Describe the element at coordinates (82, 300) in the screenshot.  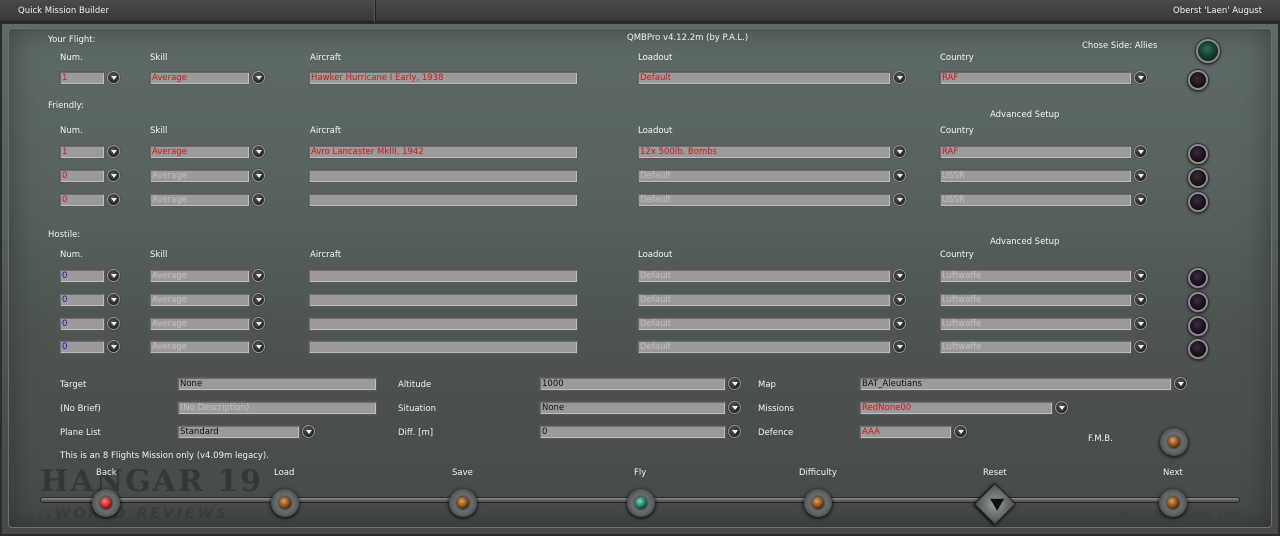
I see `hostile-2-num-field: 0` at that location.